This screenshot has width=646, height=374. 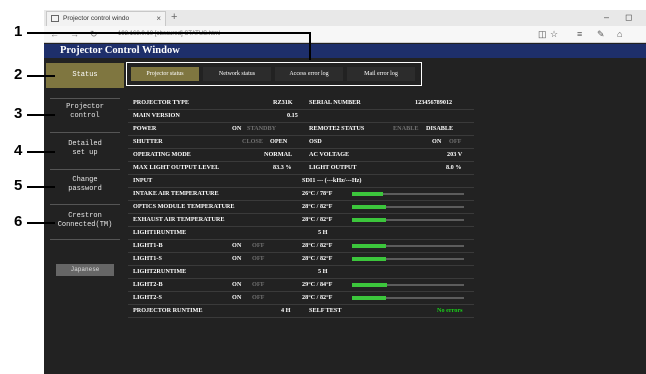 What do you see at coordinates (440, 128) in the screenshot?
I see `remote2-disable-state: DISABLE` at bounding box center [440, 128].